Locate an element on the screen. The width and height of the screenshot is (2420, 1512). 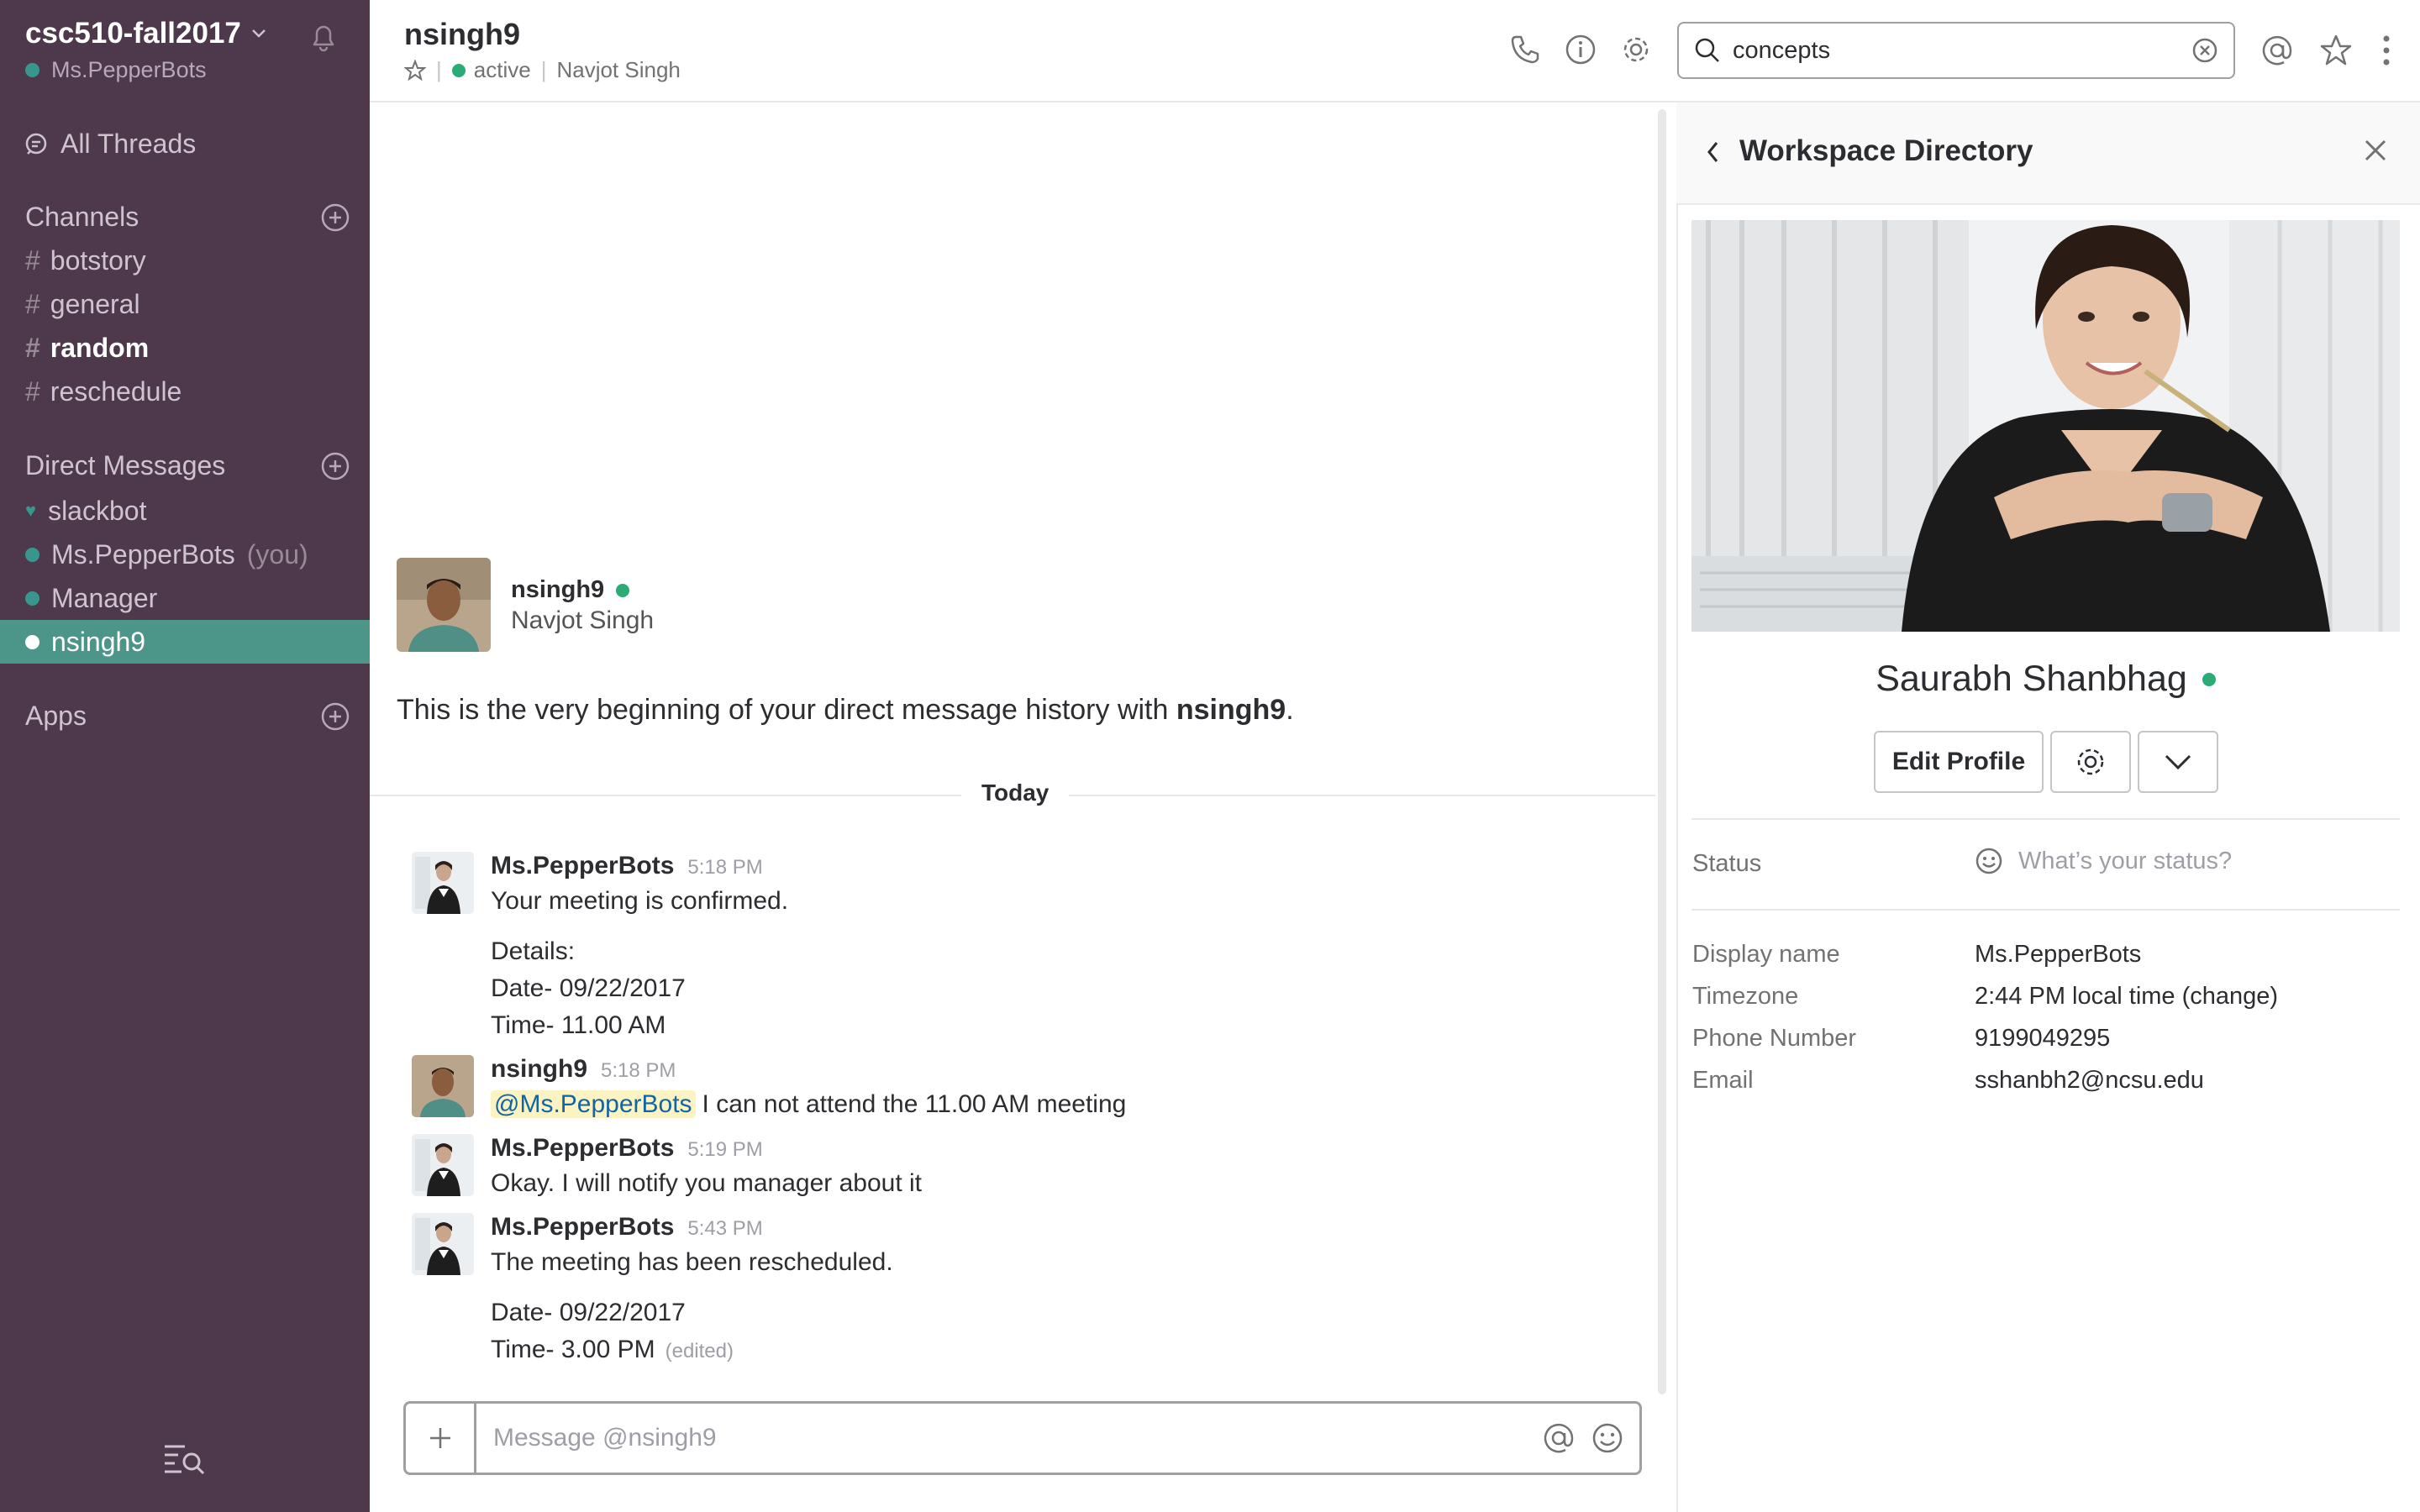
real-name: Navjot Singh is located at coordinates (618, 69).